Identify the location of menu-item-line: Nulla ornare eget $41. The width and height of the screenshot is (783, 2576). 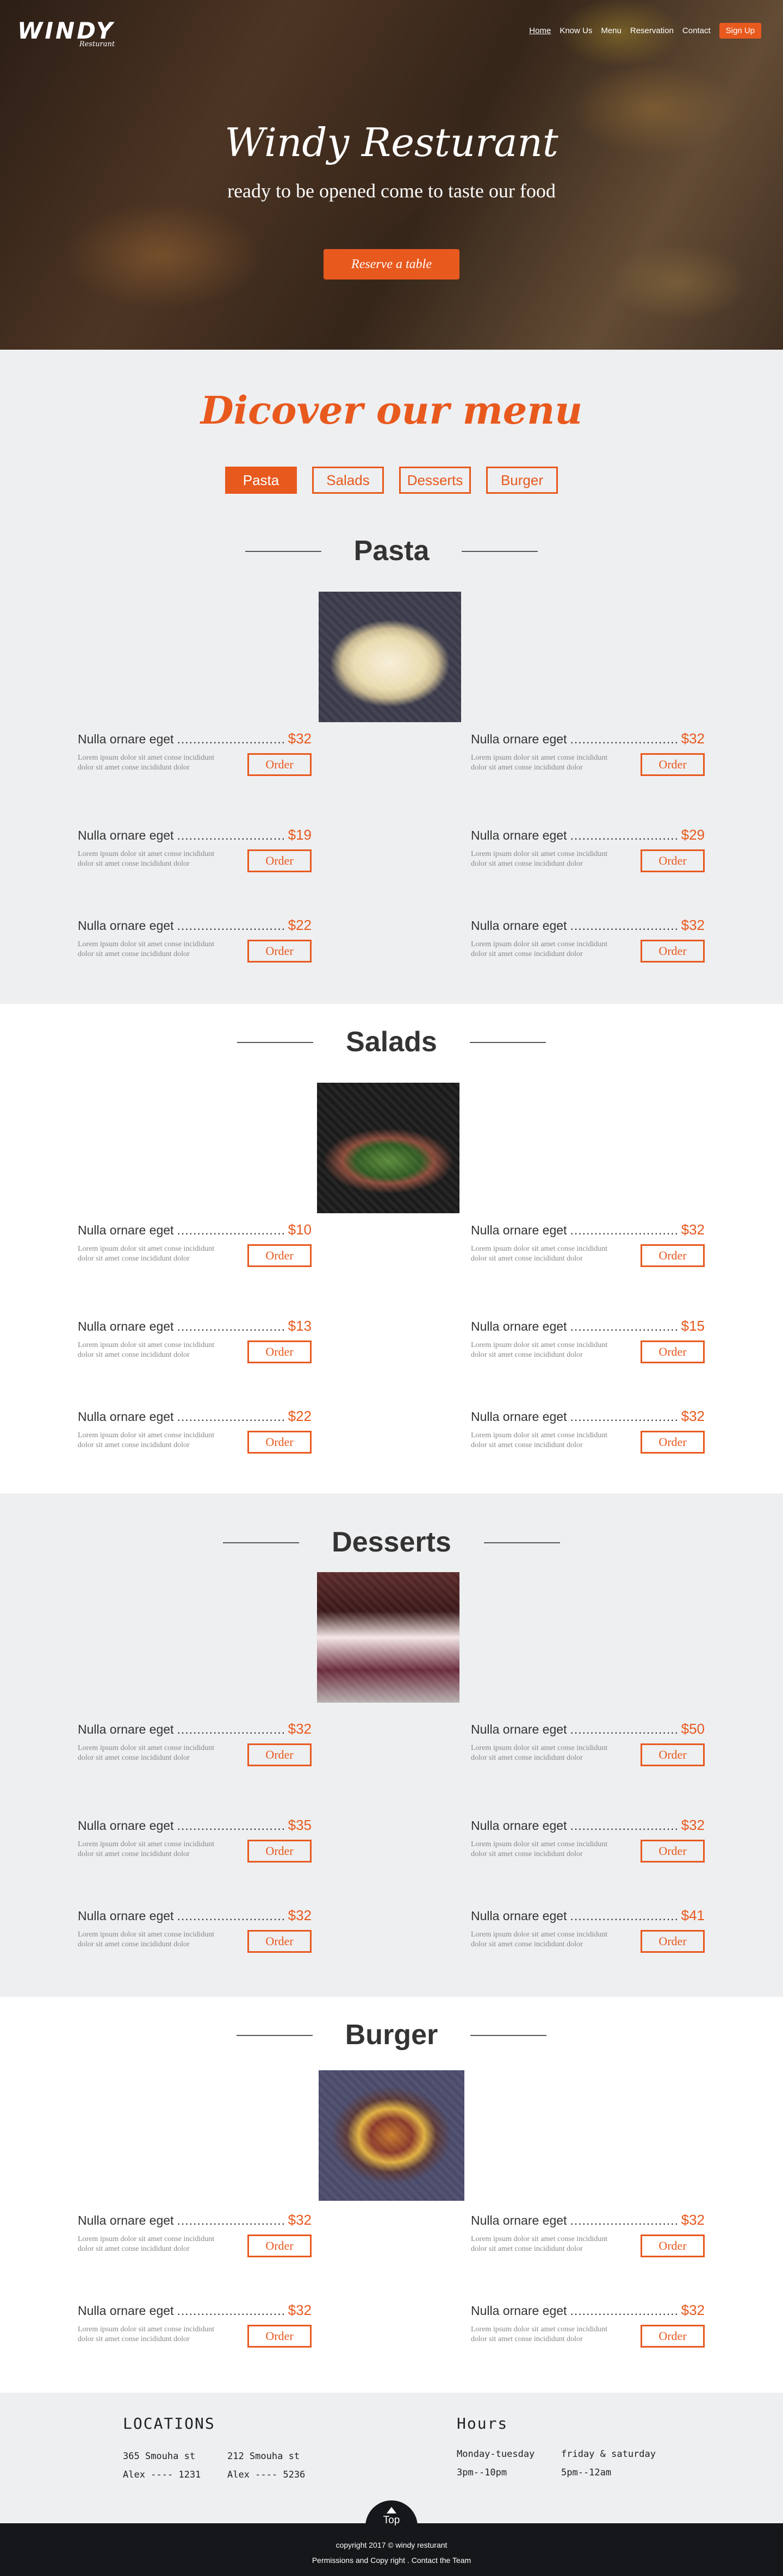
(588, 1916).